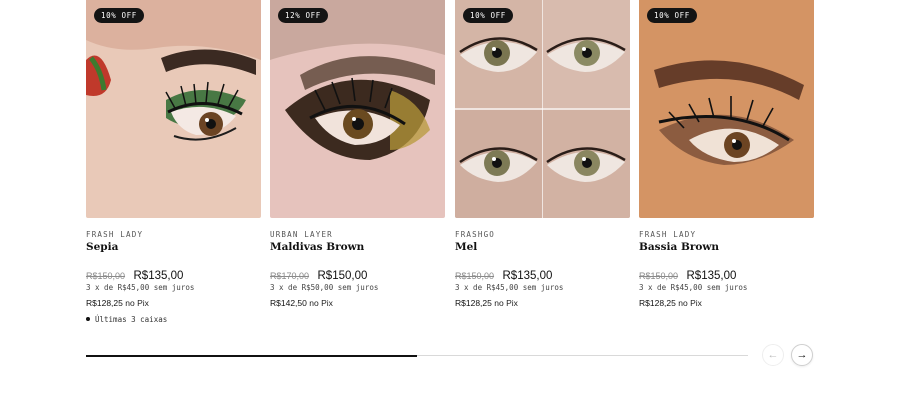 The height and width of the screenshot is (396, 900). I want to click on stock-note: Últimas 3 caixas, so click(126, 319).